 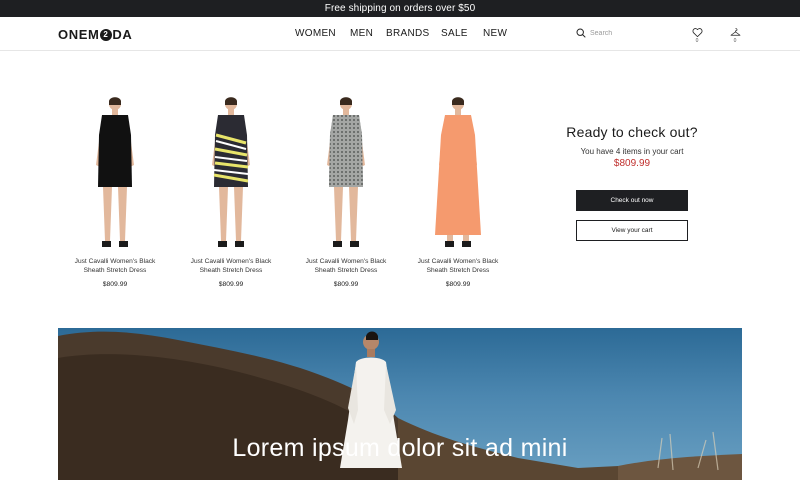 What do you see at coordinates (454, 33) in the screenshot?
I see `nav-sale: SALE` at bounding box center [454, 33].